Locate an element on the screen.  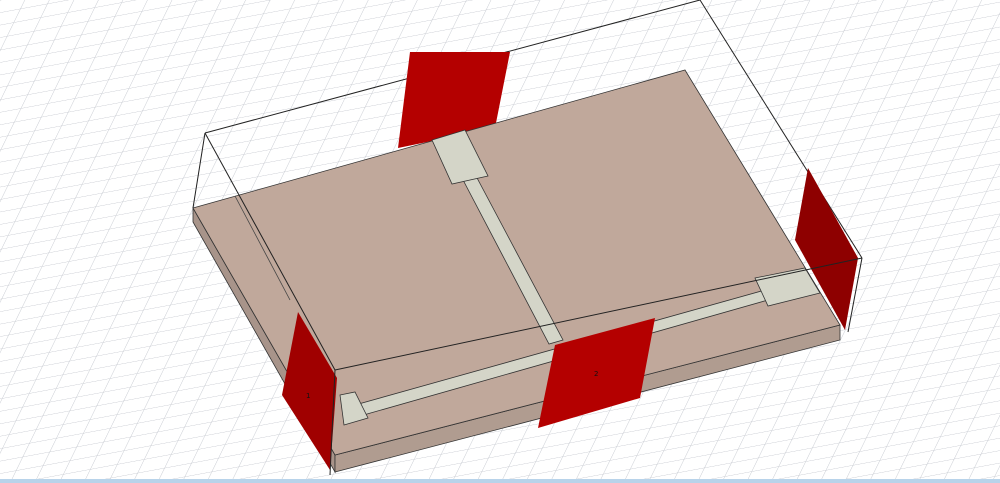
status-strip is located at coordinates (500, 481).